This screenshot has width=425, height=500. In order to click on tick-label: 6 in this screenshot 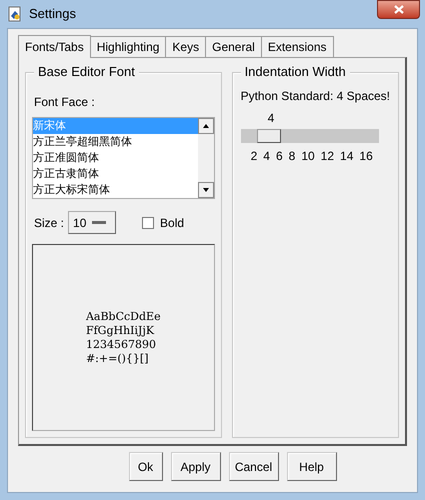, I will do `click(279, 156)`.